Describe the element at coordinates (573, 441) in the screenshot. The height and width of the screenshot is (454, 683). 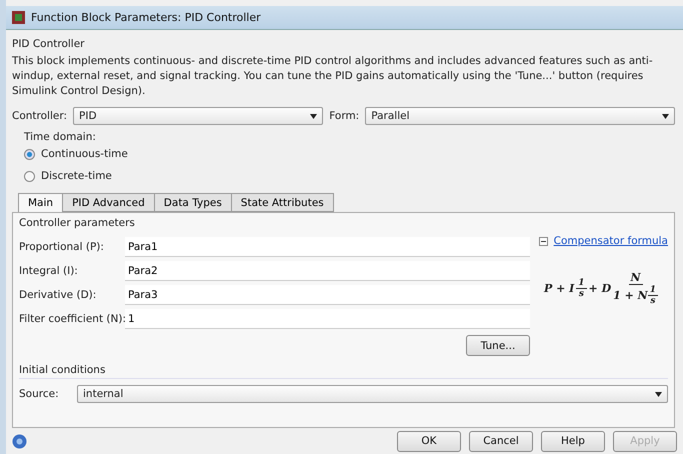
I see `dialog-button: Help` at that location.